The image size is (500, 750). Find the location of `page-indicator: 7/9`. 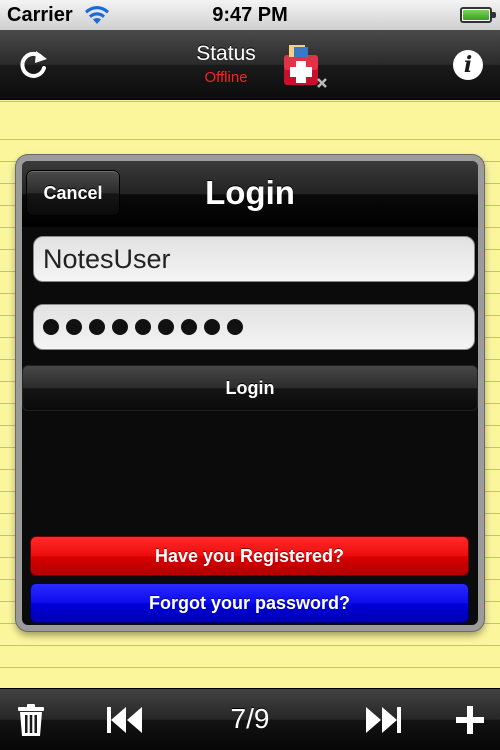

page-indicator: 7/9 is located at coordinates (250, 718).